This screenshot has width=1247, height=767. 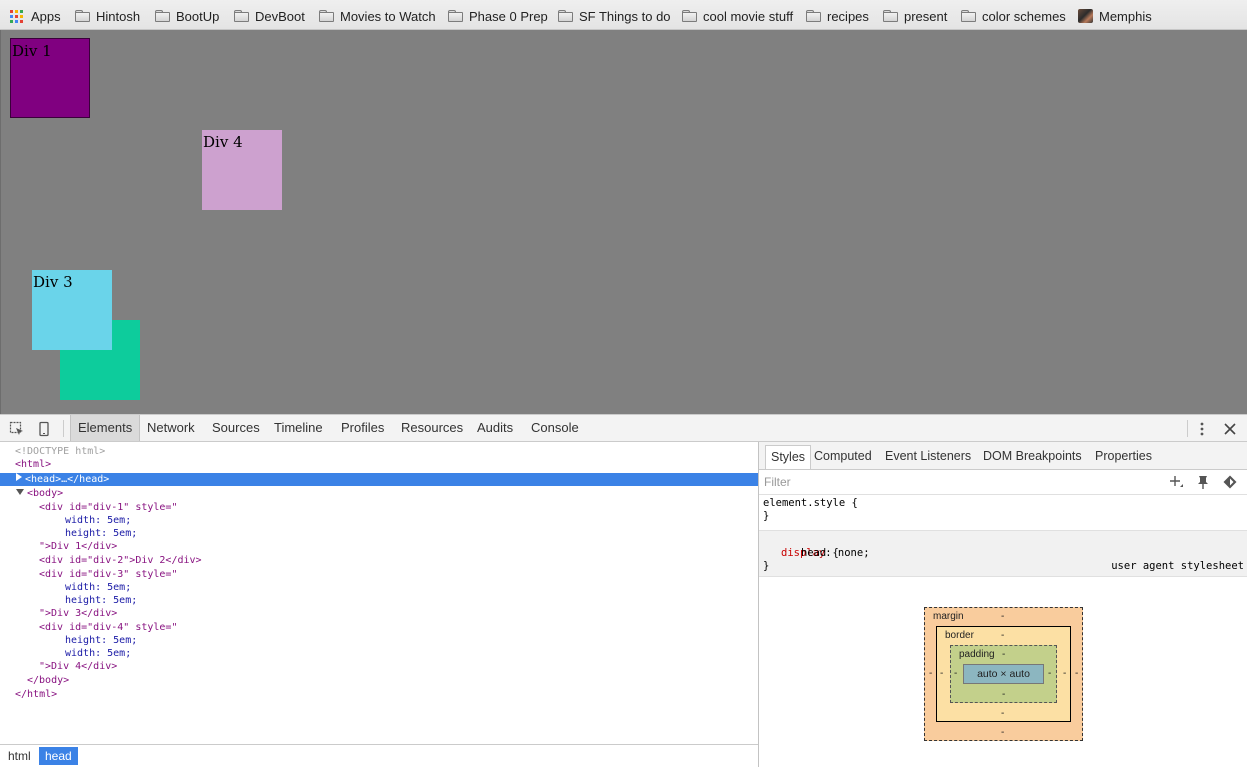 What do you see at coordinates (386, 451) in the screenshot?
I see `dom-doctype: <!DOCTYPE html>` at bounding box center [386, 451].